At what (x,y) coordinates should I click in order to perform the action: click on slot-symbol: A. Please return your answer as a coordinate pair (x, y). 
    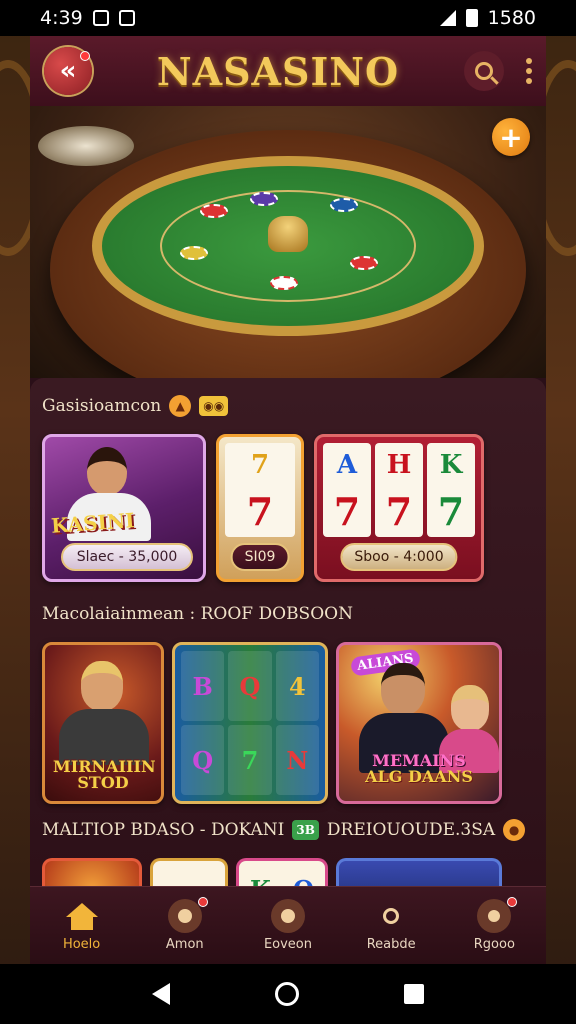
    Looking at the image, I should click on (347, 464).